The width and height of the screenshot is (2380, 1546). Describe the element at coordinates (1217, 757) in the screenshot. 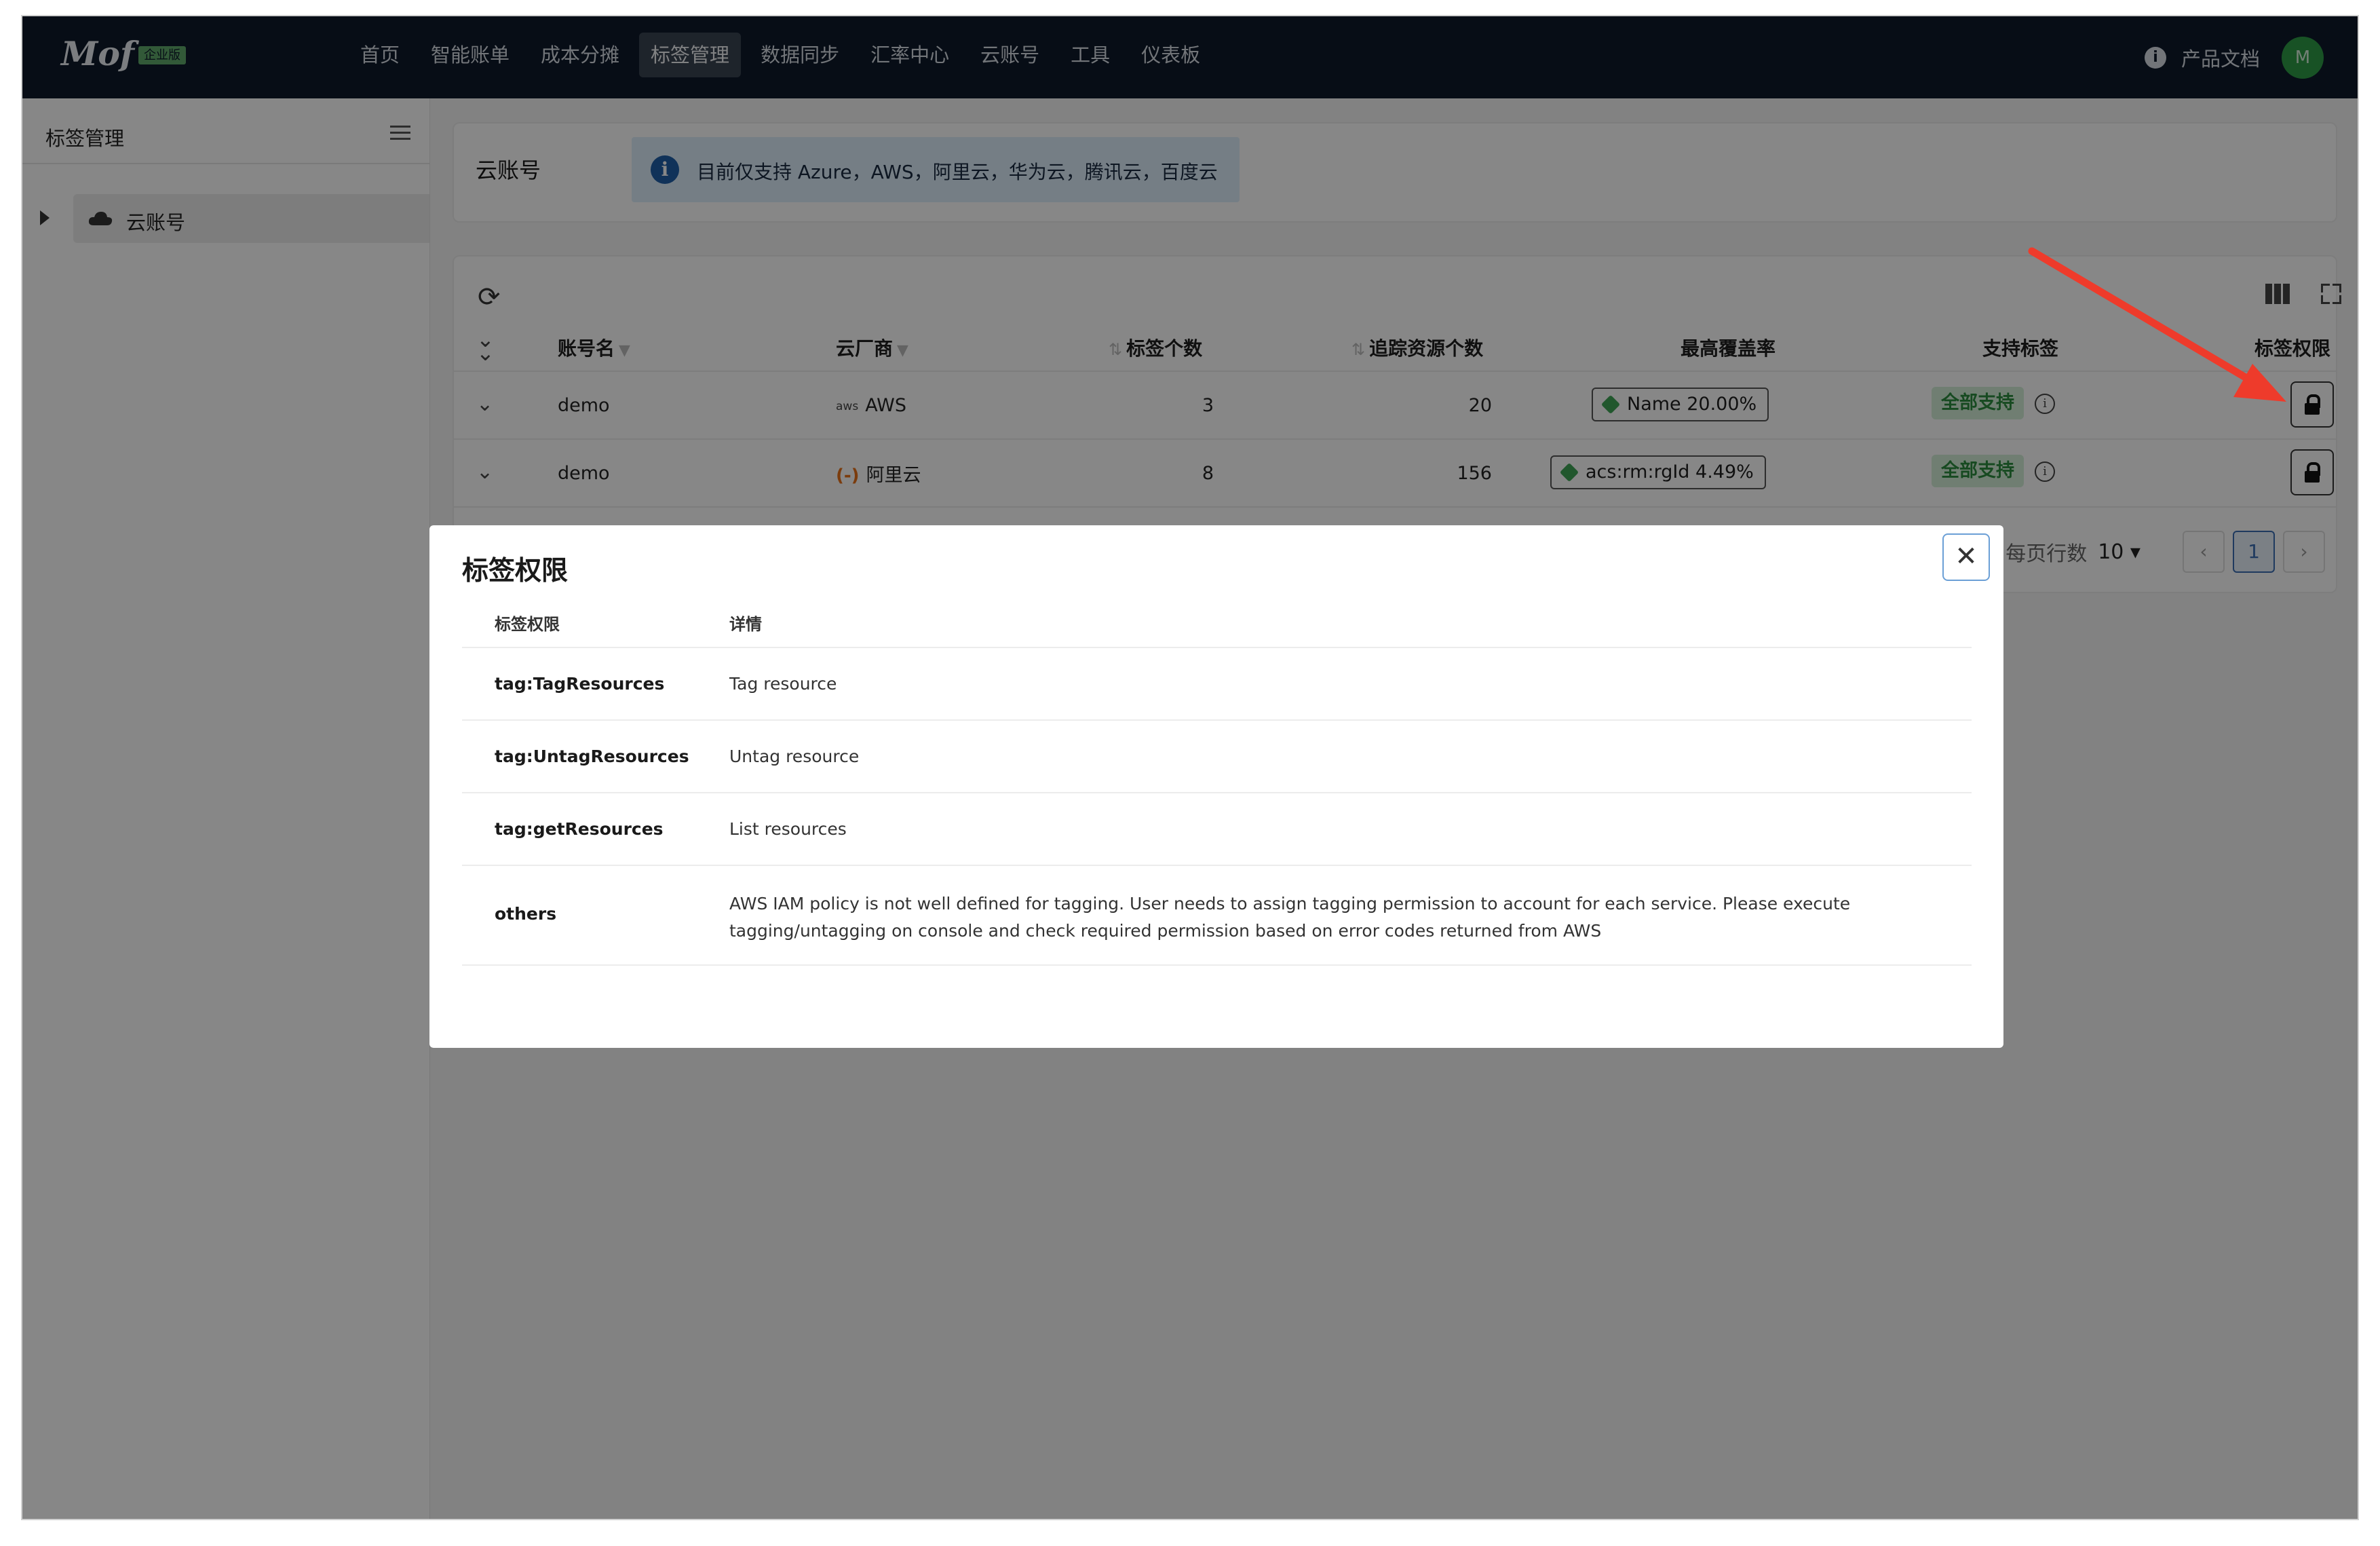

I see `table-row: tag:UntagResources Untag resource` at that location.